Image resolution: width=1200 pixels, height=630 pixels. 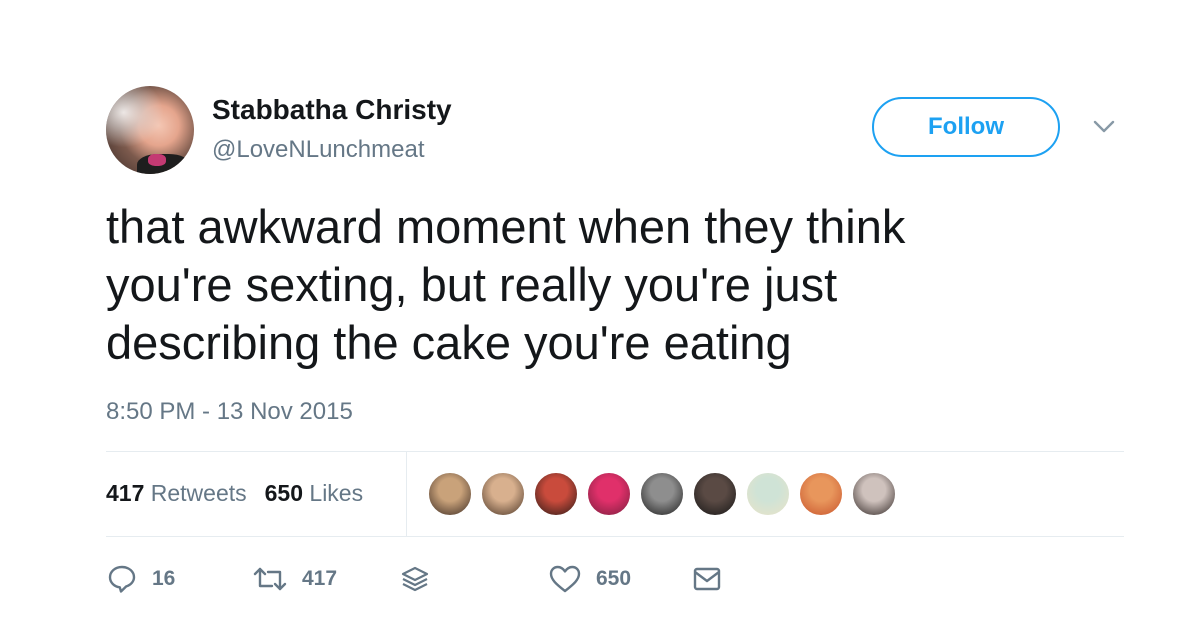 What do you see at coordinates (506, 226) in the screenshot?
I see `tweet-text-line: that awkward moment when they think` at bounding box center [506, 226].